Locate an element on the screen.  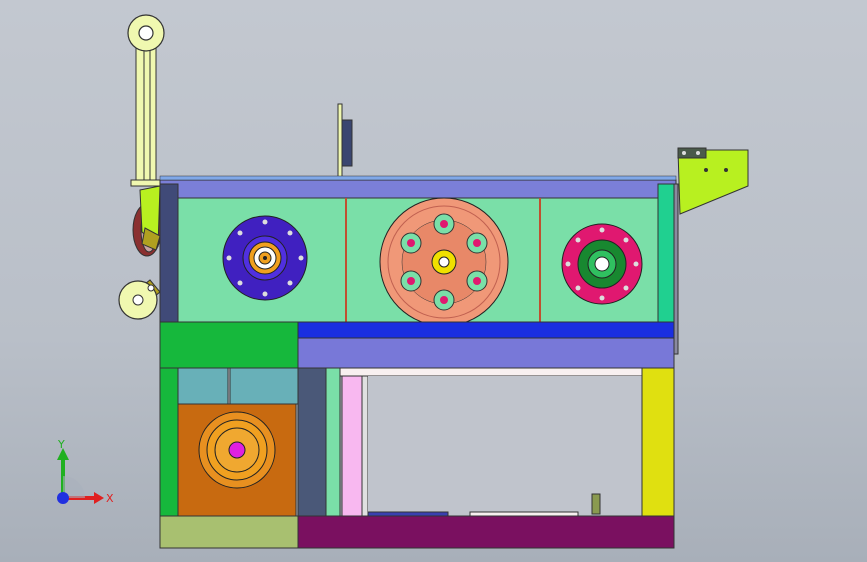
x-axis-label: X is located at coordinates (110, 498).